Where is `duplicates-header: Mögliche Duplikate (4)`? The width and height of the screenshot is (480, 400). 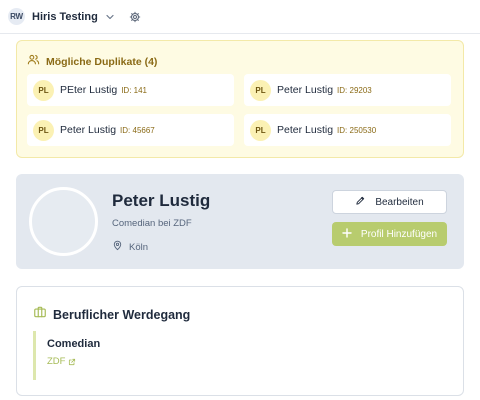
duplicates-header: Mögliche Duplikate (4) is located at coordinates (92, 62).